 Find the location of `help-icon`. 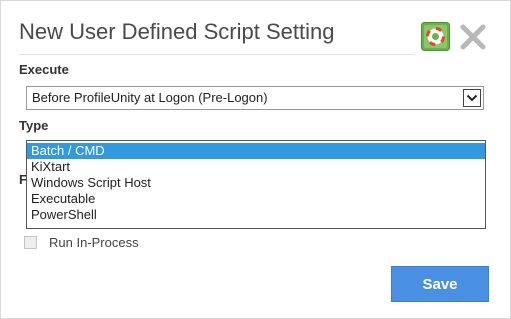

help-icon is located at coordinates (435, 36).